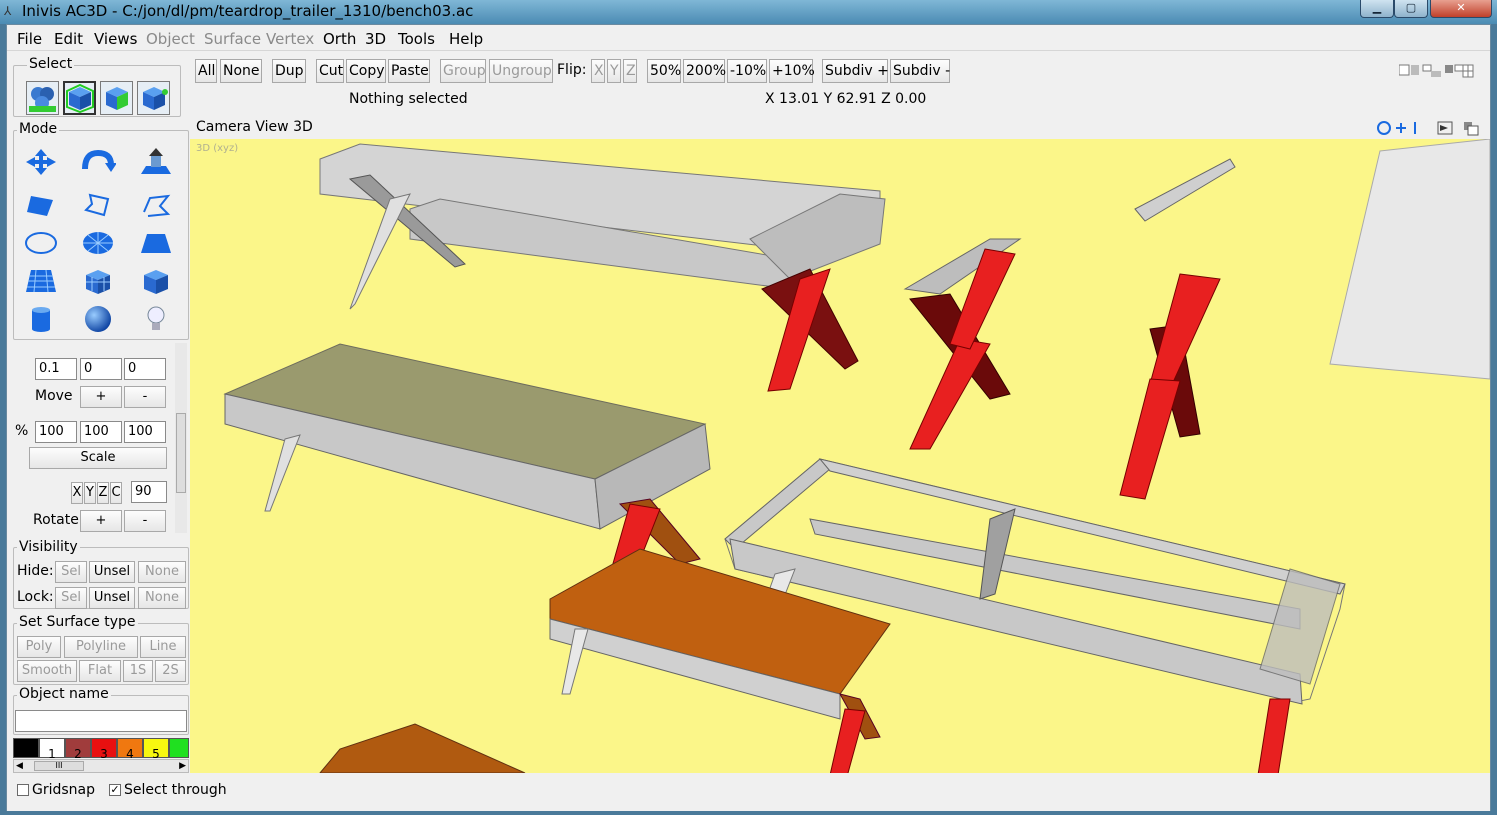 This screenshot has height=815, width=1497. I want to click on select-none-button: None, so click(241, 71).